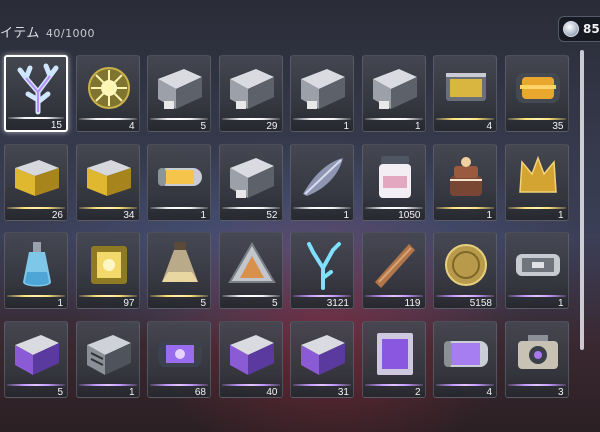 The width and height of the screenshot is (600, 432). Describe the element at coordinates (579, 29) in the screenshot. I see `currency-display: 850` at that location.